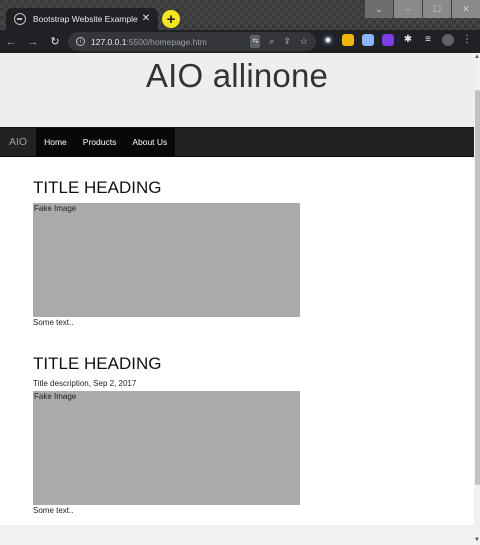 The image size is (480, 545). What do you see at coordinates (477, 57) in the screenshot?
I see `scroll-up-arrow-icon: ▲` at bounding box center [477, 57].